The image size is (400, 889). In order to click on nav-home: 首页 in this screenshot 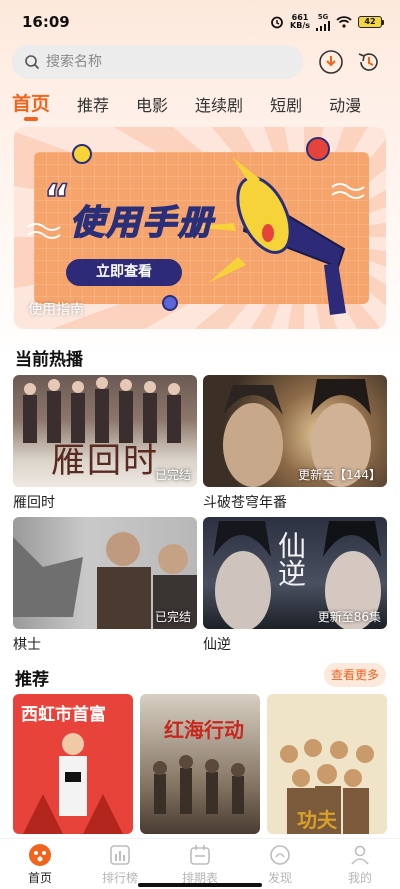, I will do `click(40, 864)`.